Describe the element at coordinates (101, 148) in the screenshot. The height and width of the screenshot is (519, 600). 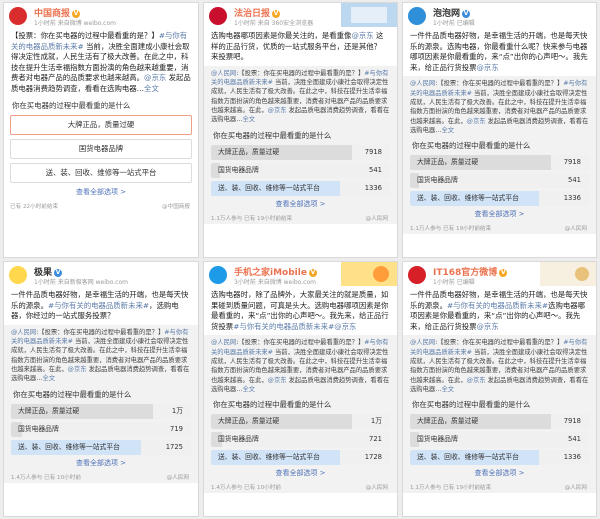
I see `poll-option: 国货电器品牌` at that location.